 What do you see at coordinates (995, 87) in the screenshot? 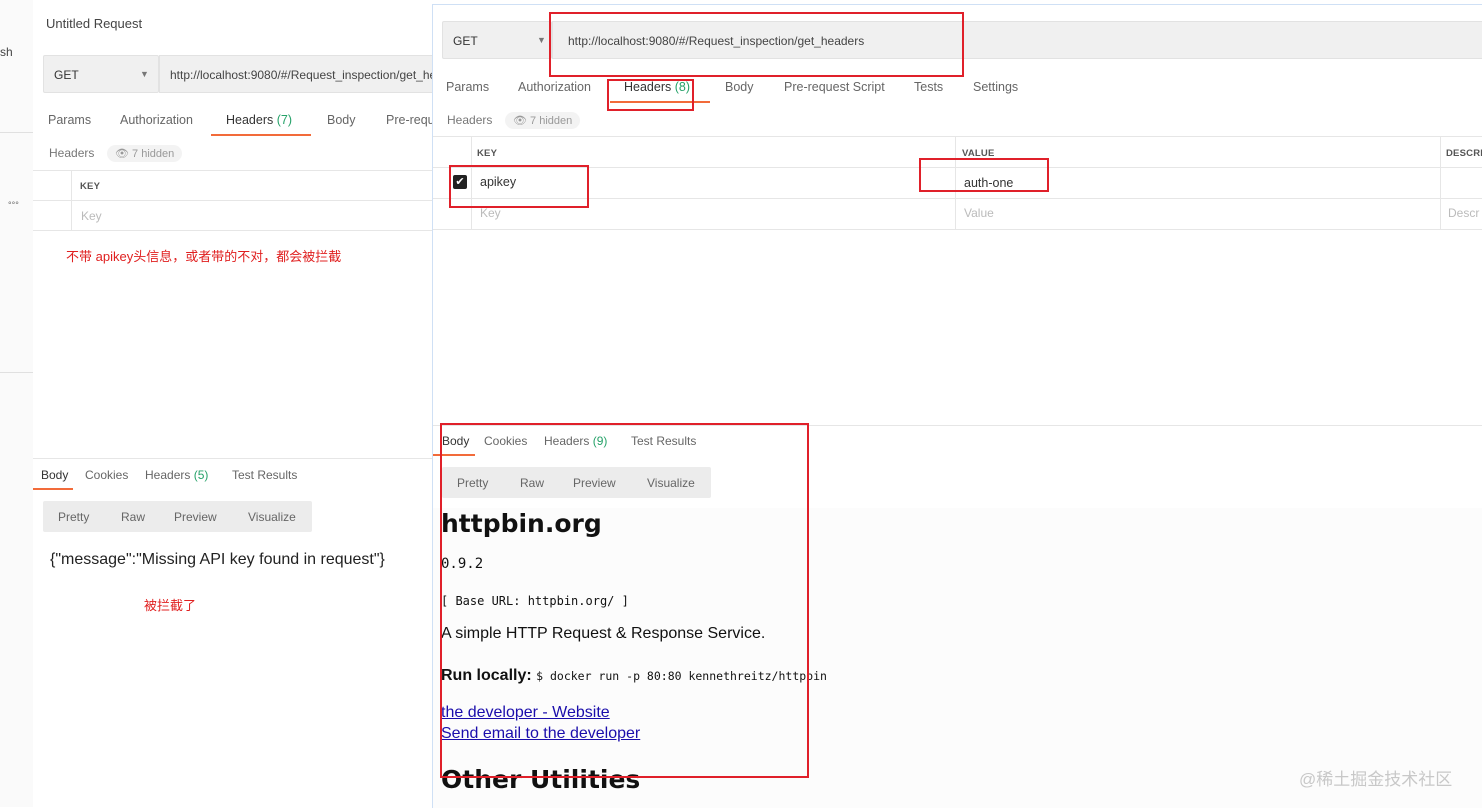
I see `tab-settings: Settings` at bounding box center [995, 87].